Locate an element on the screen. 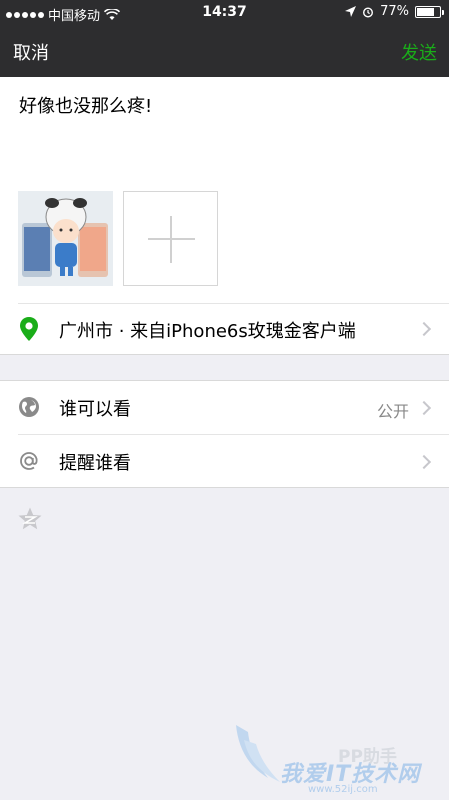 This screenshot has width=449, height=800. add-photo-button is located at coordinates (170, 238).